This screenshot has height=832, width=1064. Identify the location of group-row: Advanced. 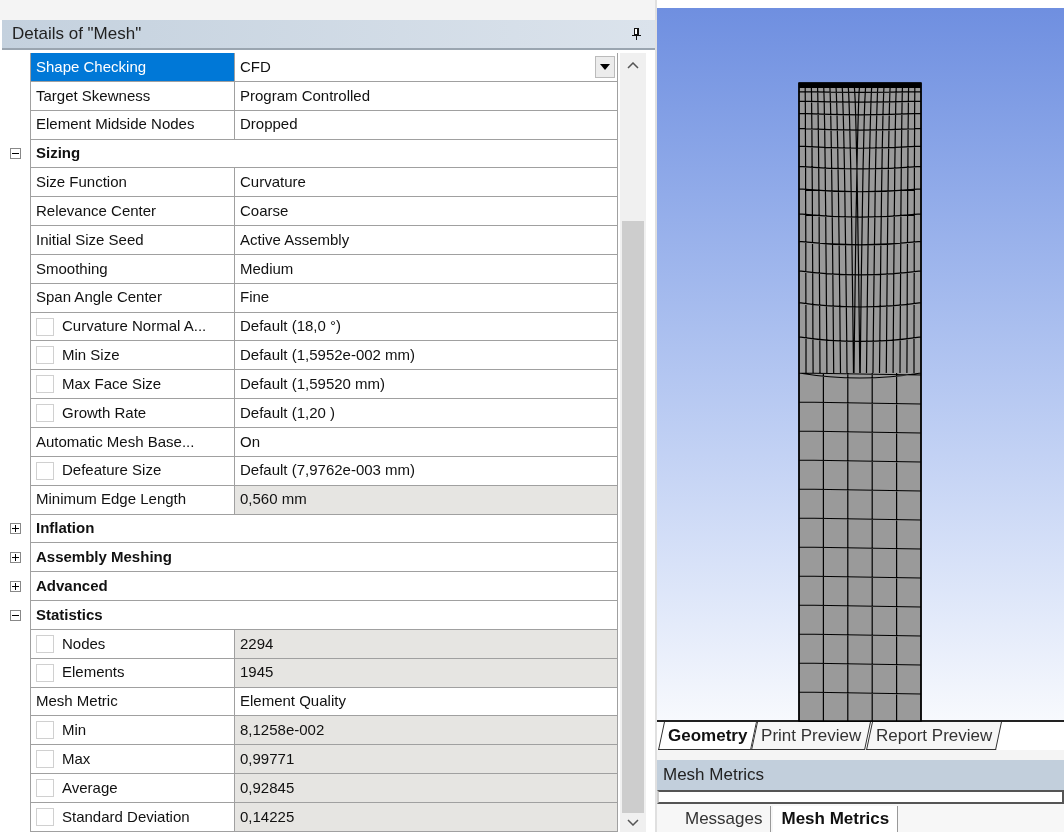
(324, 587).